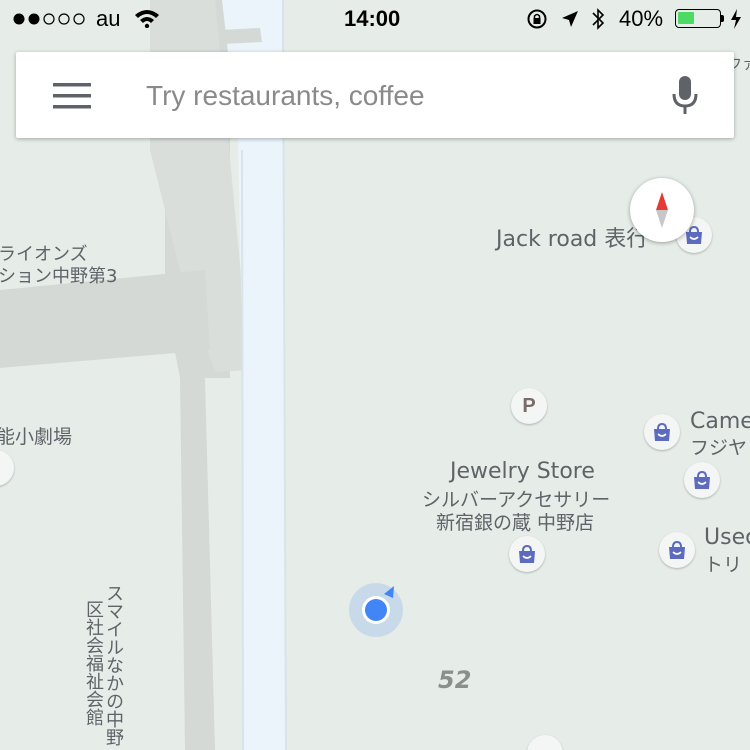 The image size is (750, 750). What do you see at coordinates (515, 523) in the screenshot?
I see `map-label-jewelry-jp2: 新宿銀の蔵 中野店` at bounding box center [515, 523].